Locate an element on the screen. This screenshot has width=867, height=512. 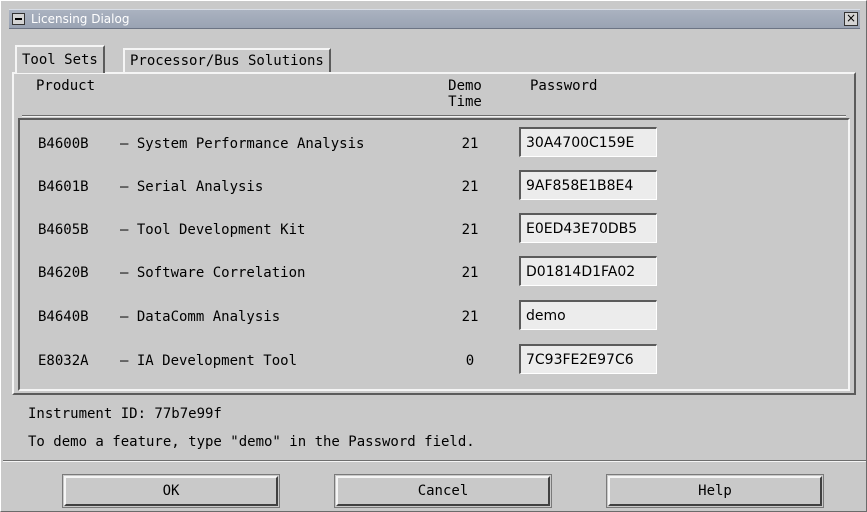
product-name: – System Performance Analysis is located at coordinates (242, 144).